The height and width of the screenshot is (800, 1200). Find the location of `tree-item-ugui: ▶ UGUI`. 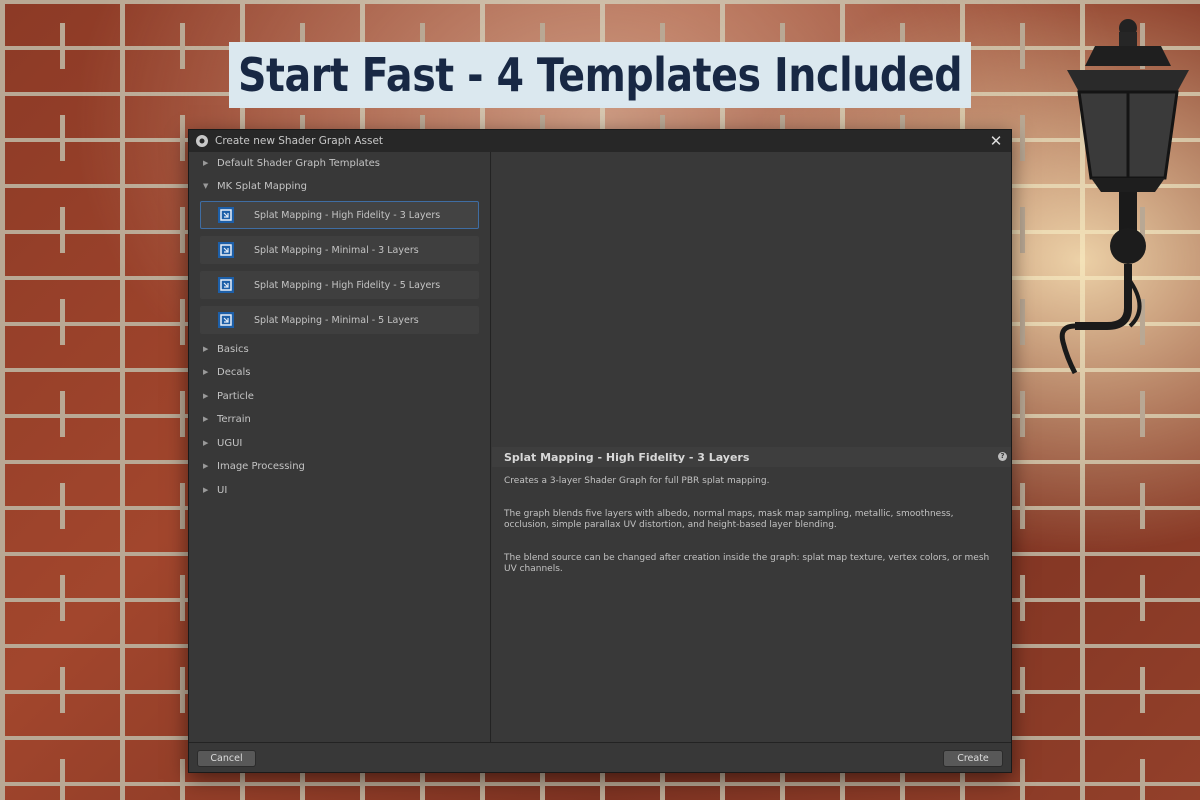

tree-item-ugui: ▶ UGUI is located at coordinates (339, 443).